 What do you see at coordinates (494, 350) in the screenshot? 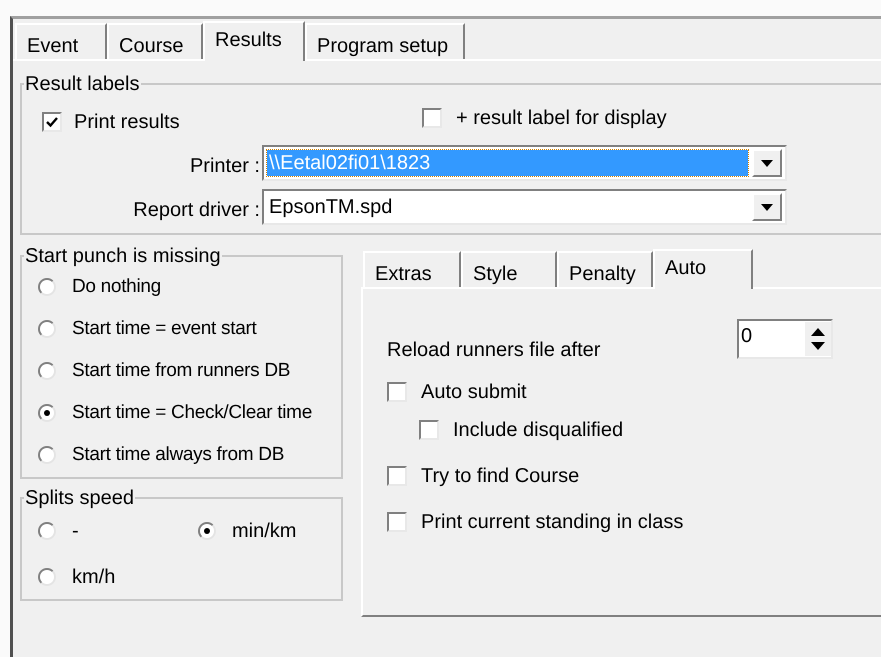
I see `reload-label: Reload runners file after` at bounding box center [494, 350].